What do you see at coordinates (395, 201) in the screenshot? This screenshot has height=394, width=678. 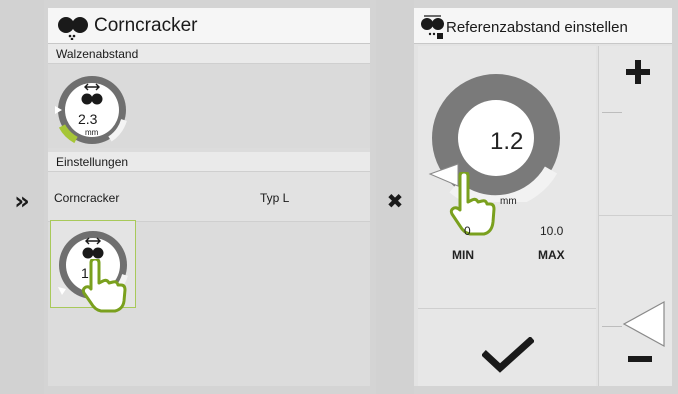 I see `close-icon: ✖` at bounding box center [395, 201].